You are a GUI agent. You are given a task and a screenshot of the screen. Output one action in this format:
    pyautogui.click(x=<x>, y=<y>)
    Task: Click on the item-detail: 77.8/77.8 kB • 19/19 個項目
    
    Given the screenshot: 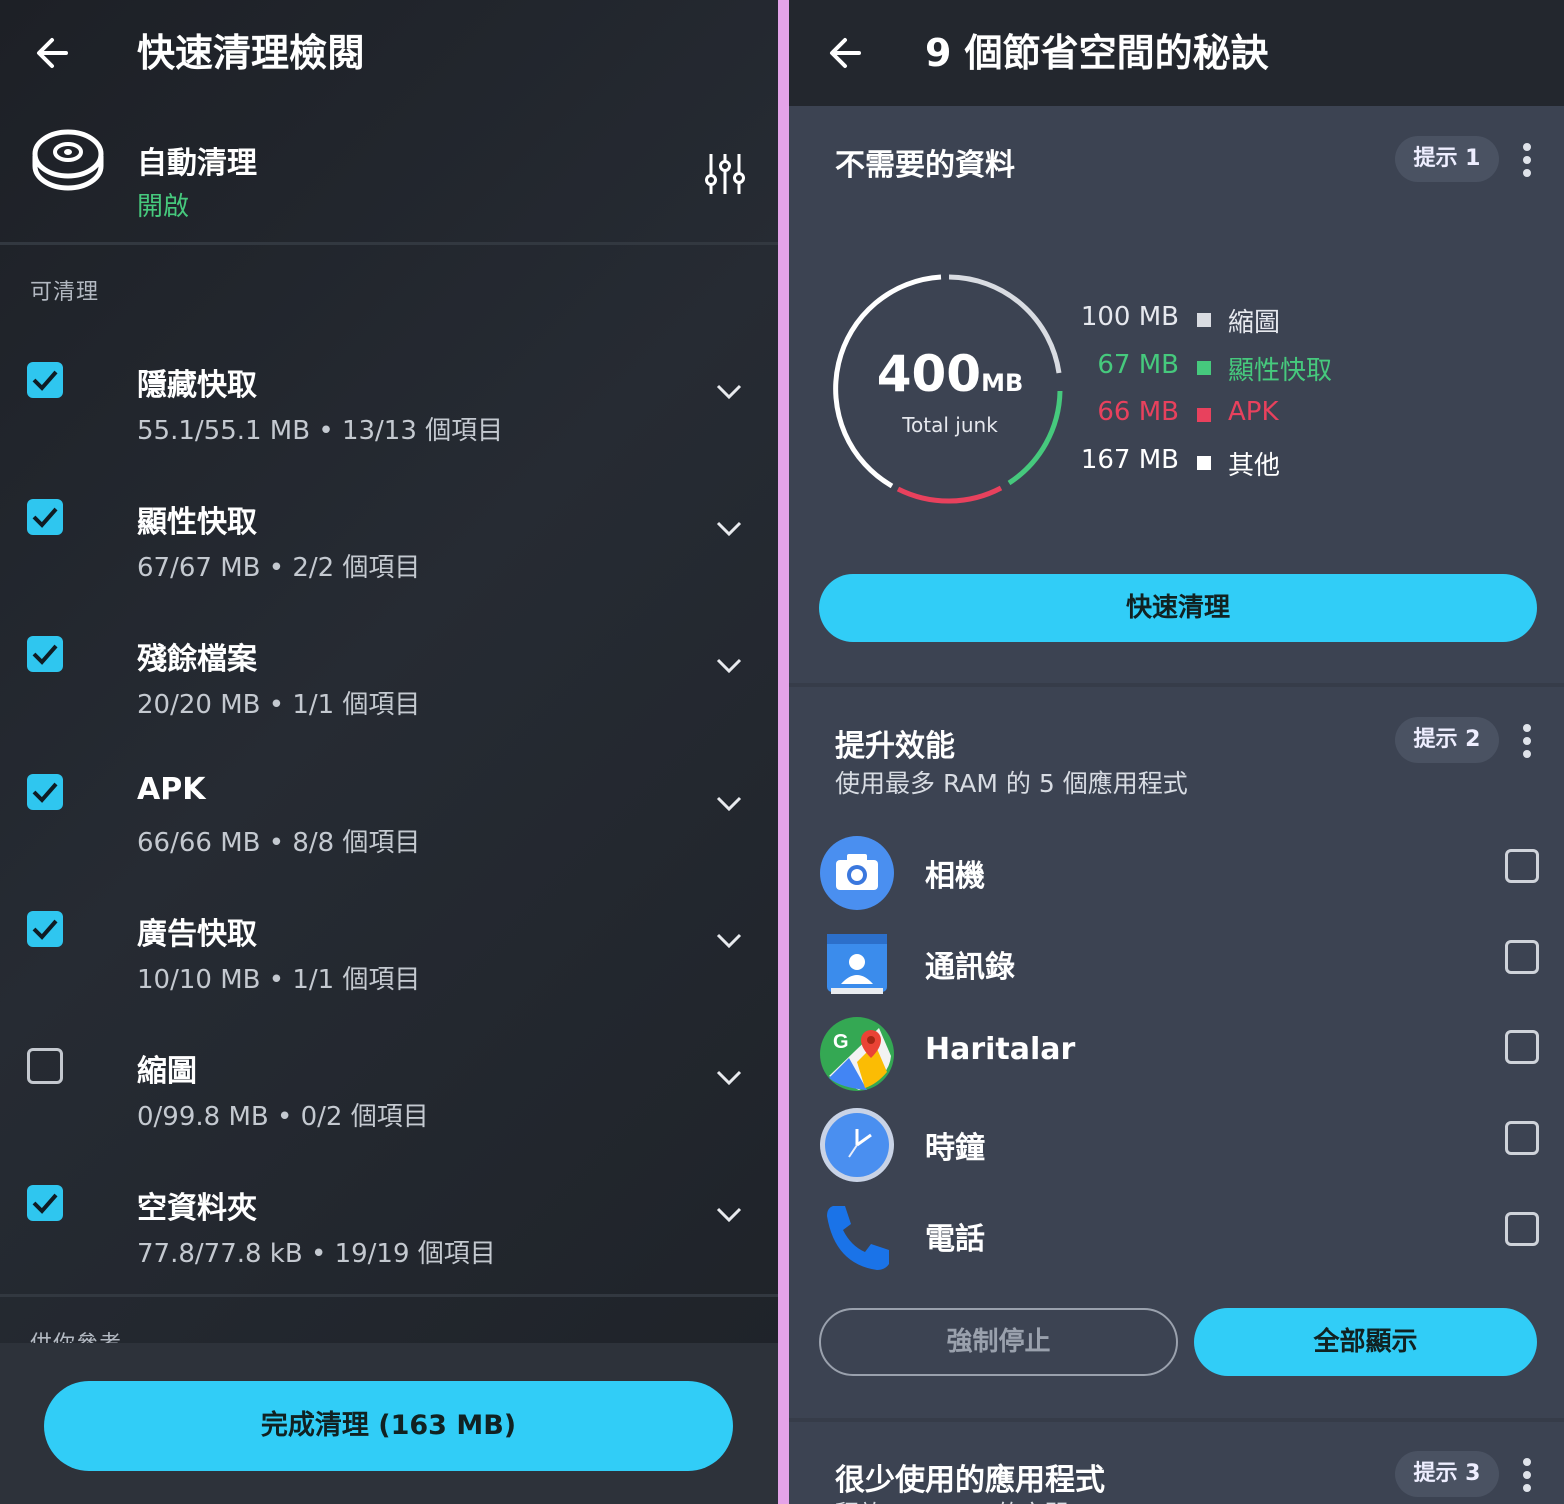 What is the action you would take?
    pyautogui.click(x=316, y=1254)
    